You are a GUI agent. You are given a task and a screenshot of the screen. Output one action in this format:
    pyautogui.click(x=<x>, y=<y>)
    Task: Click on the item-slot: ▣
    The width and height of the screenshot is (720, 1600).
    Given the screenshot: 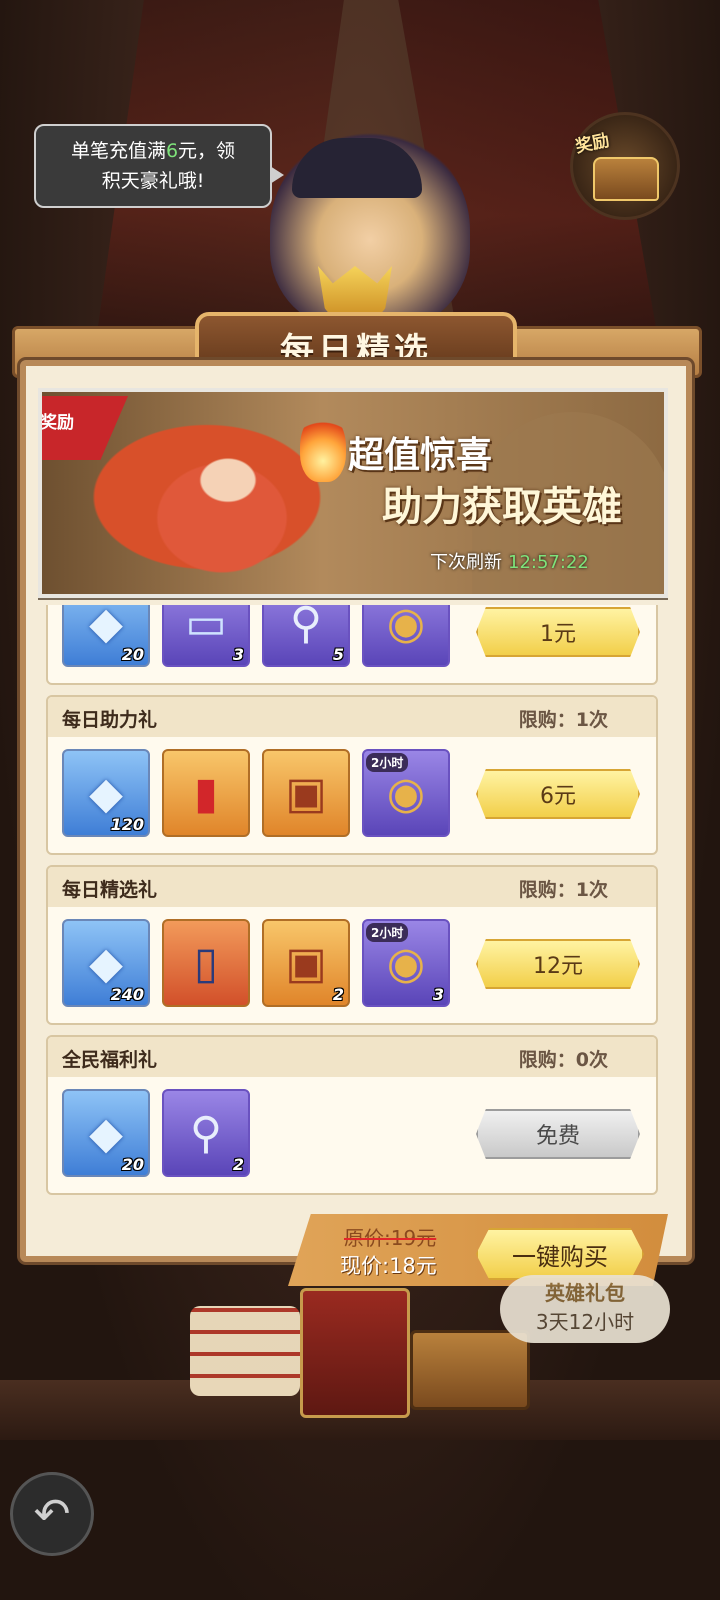 What is the action you would take?
    pyautogui.click(x=306, y=793)
    